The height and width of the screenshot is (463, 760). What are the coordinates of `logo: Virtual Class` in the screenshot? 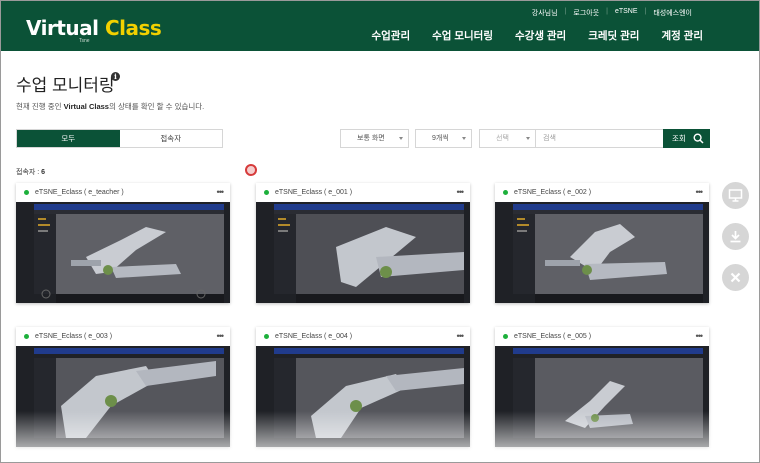 It's located at (94, 28).